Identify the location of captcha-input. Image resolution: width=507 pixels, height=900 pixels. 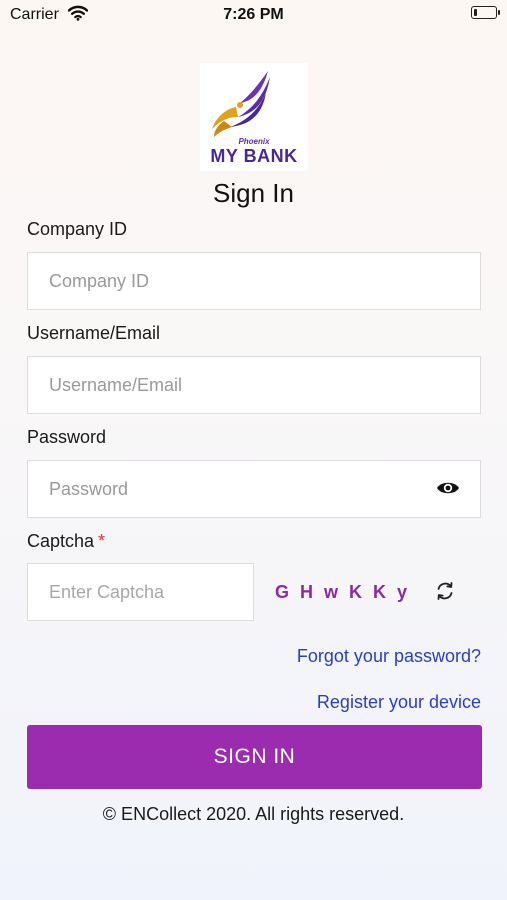
(140, 592).